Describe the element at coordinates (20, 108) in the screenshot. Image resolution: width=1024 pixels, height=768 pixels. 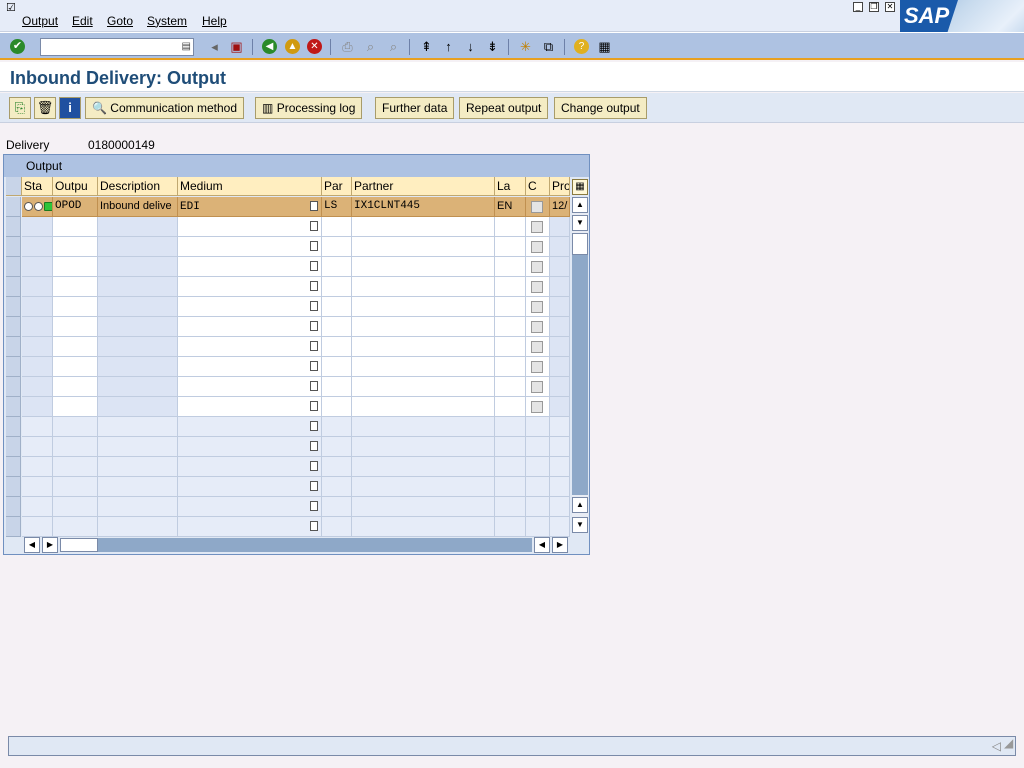
I see `details-icon: ⎘` at that location.